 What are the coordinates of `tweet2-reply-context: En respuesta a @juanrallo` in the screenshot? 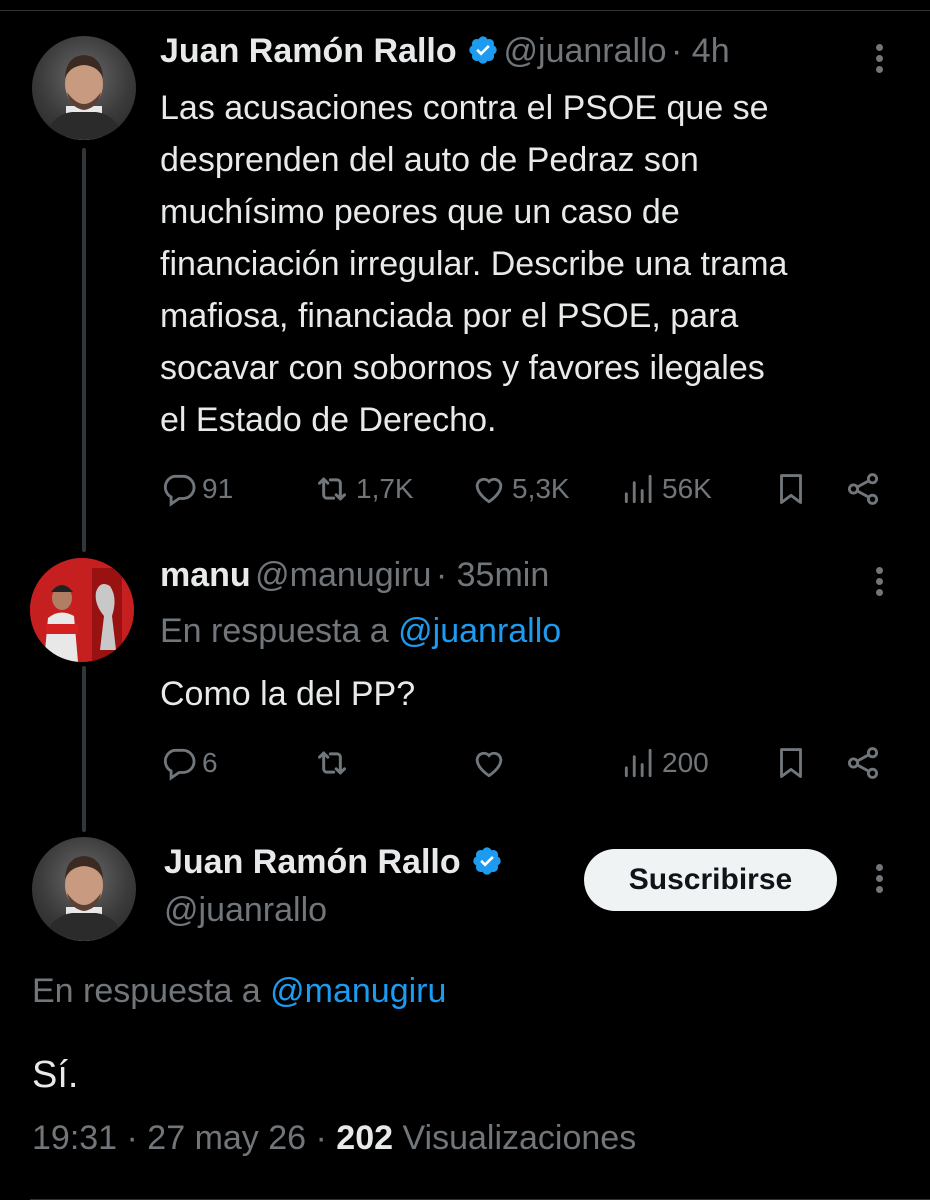 It's located at (360, 631).